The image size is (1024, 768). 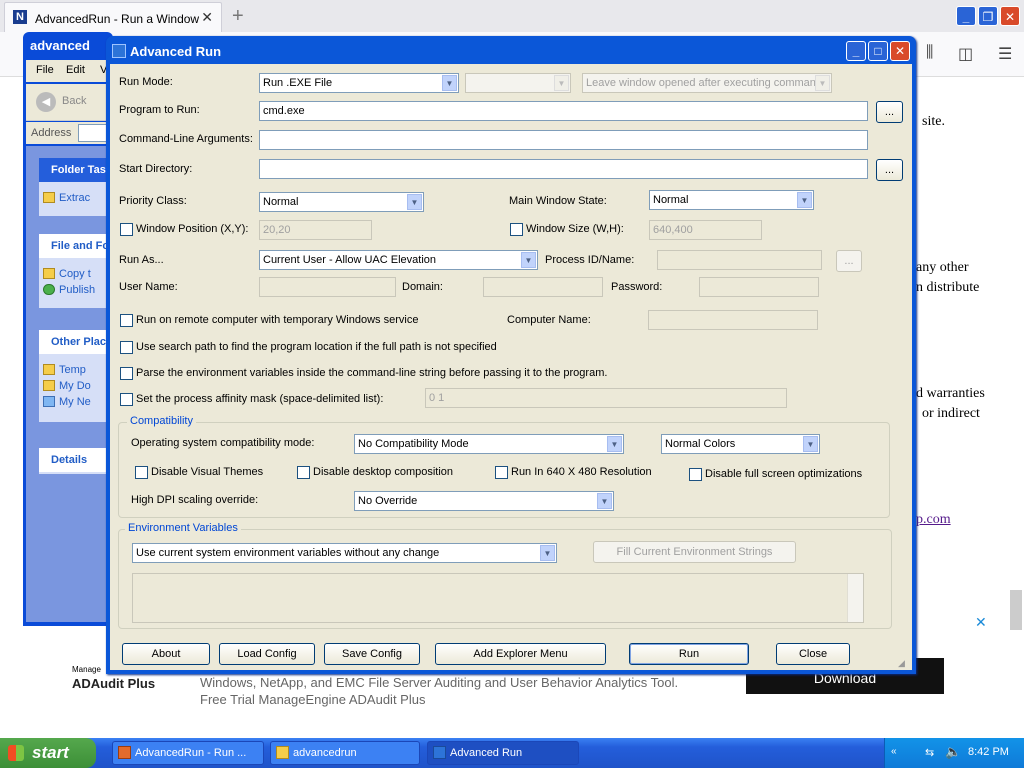 What do you see at coordinates (933, 520) in the screenshot?
I see `page-link: p.com` at bounding box center [933, 520].